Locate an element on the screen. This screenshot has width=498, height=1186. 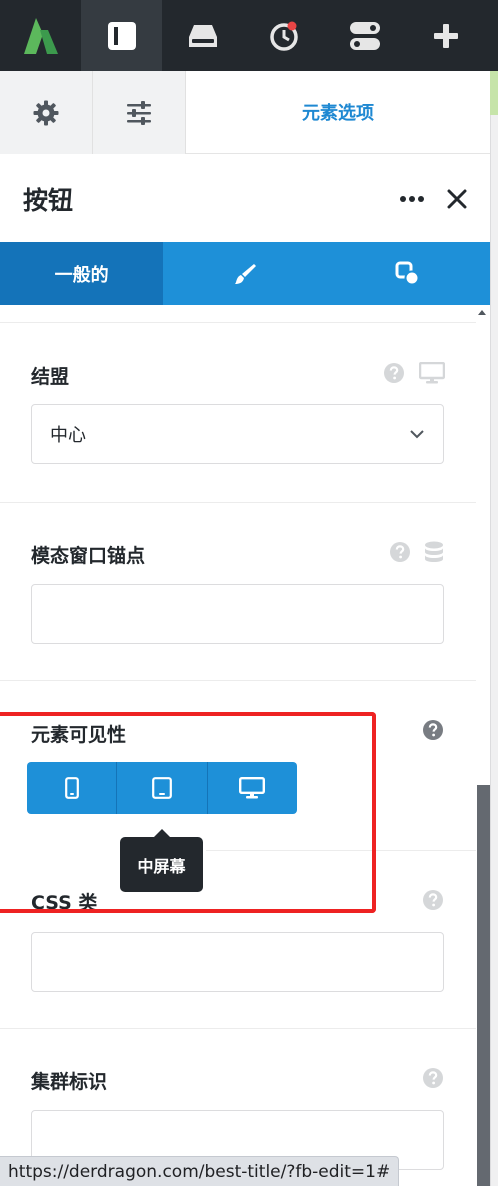
brand-logo-icon is located at coordinates (40, 35).